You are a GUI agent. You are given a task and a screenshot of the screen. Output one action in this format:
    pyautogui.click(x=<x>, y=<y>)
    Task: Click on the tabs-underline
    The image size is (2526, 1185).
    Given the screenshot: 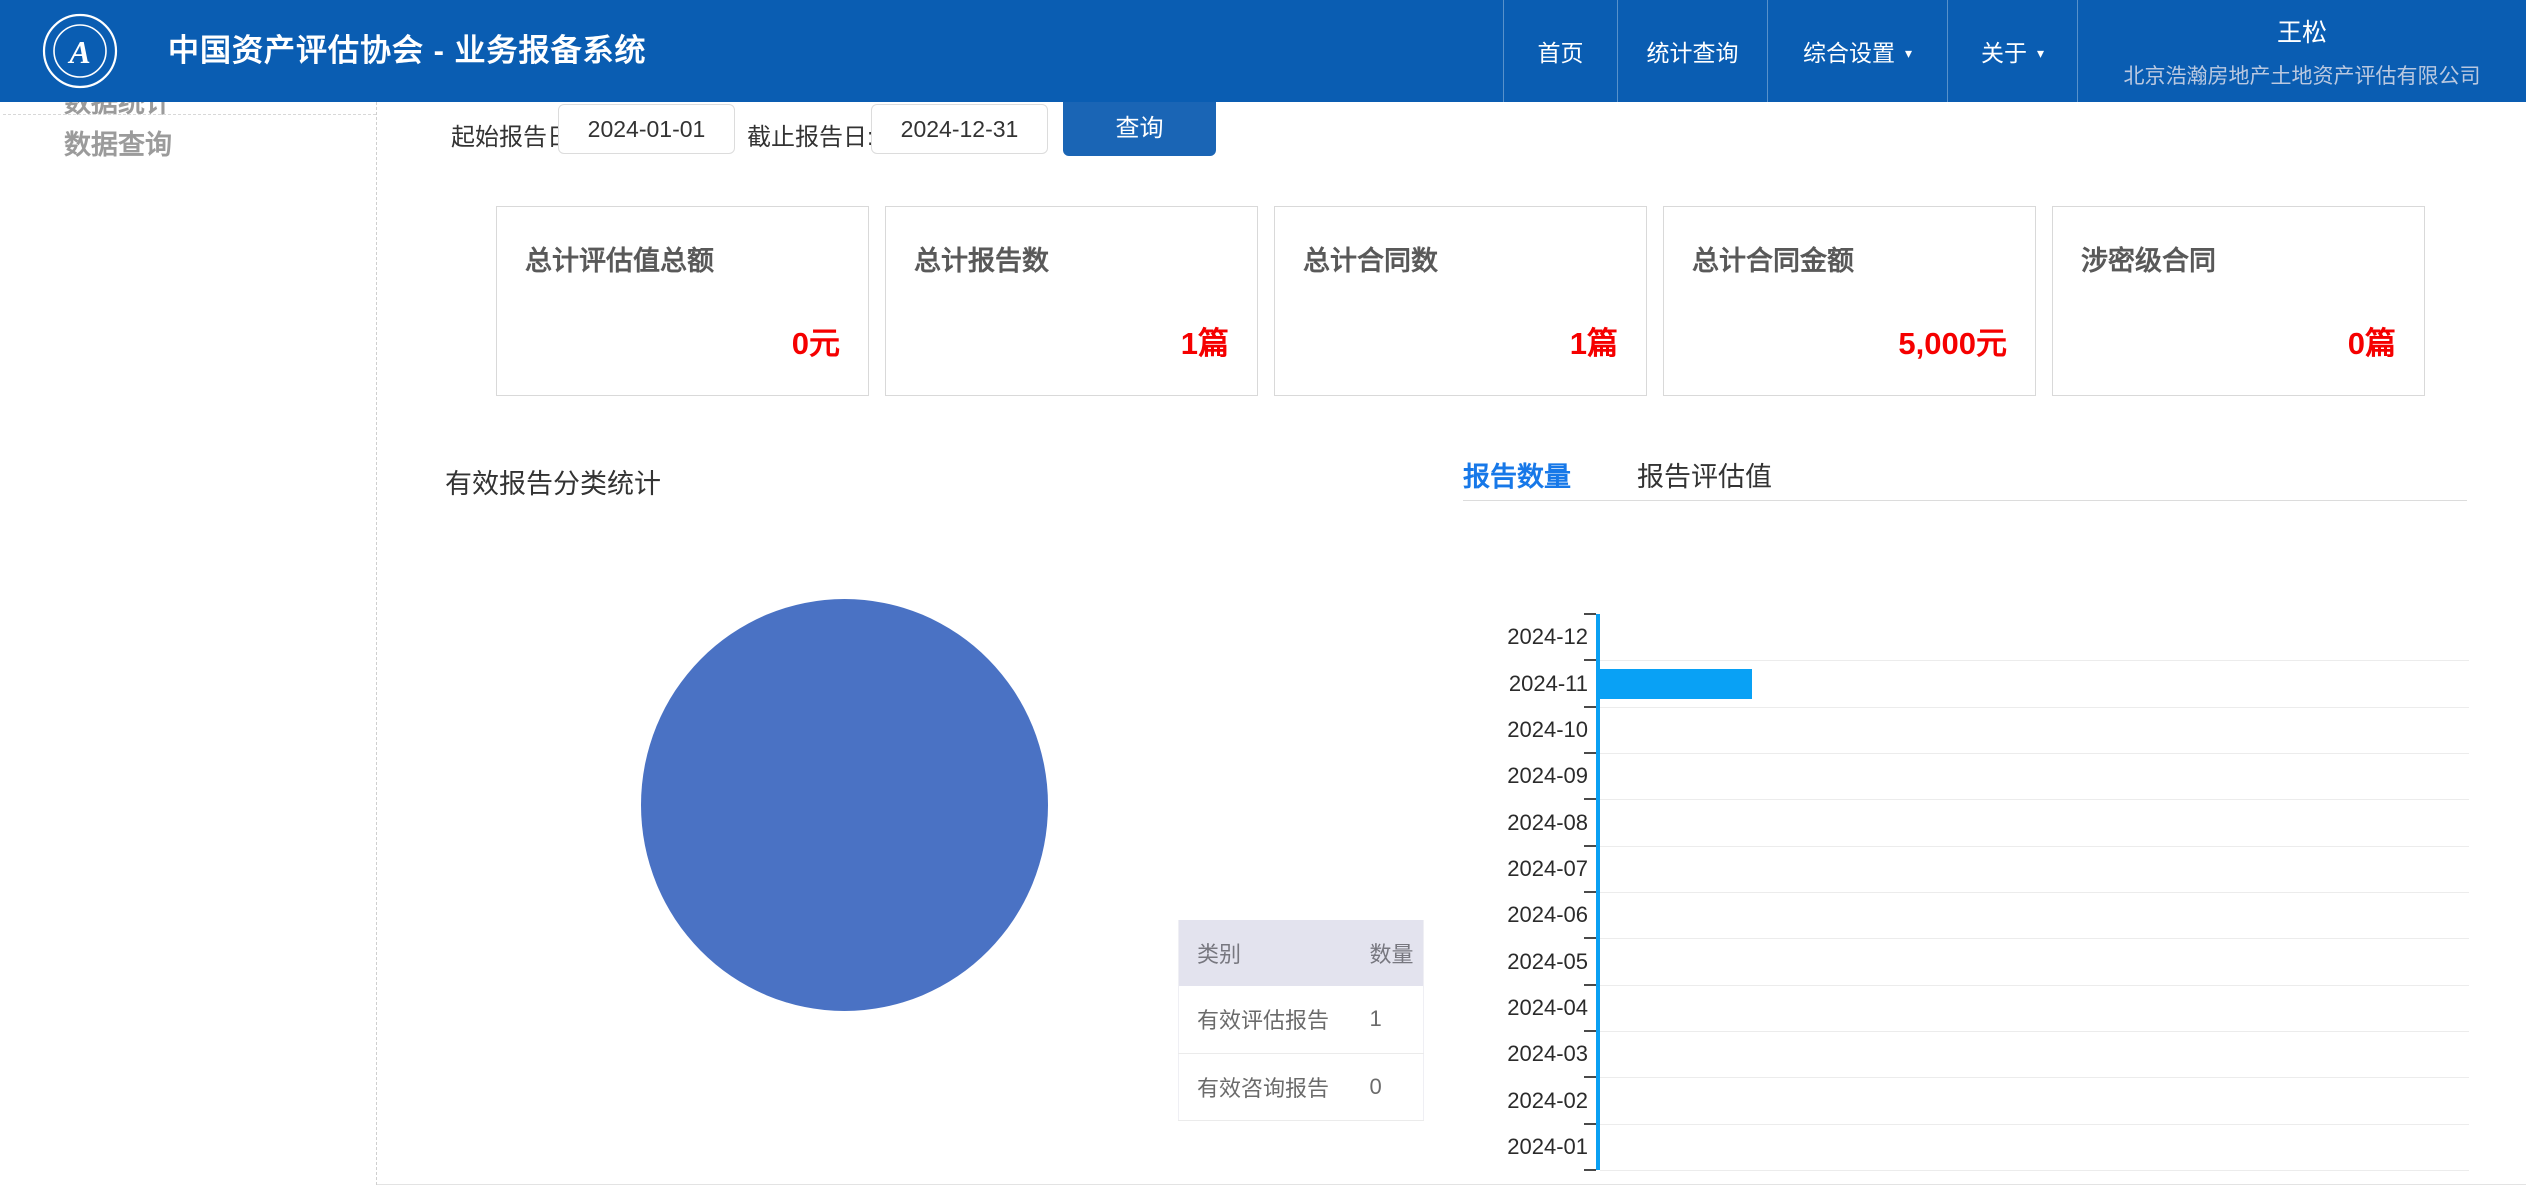 What is the action you would take?
    pyautogui.click(x=1965, y=500)
    